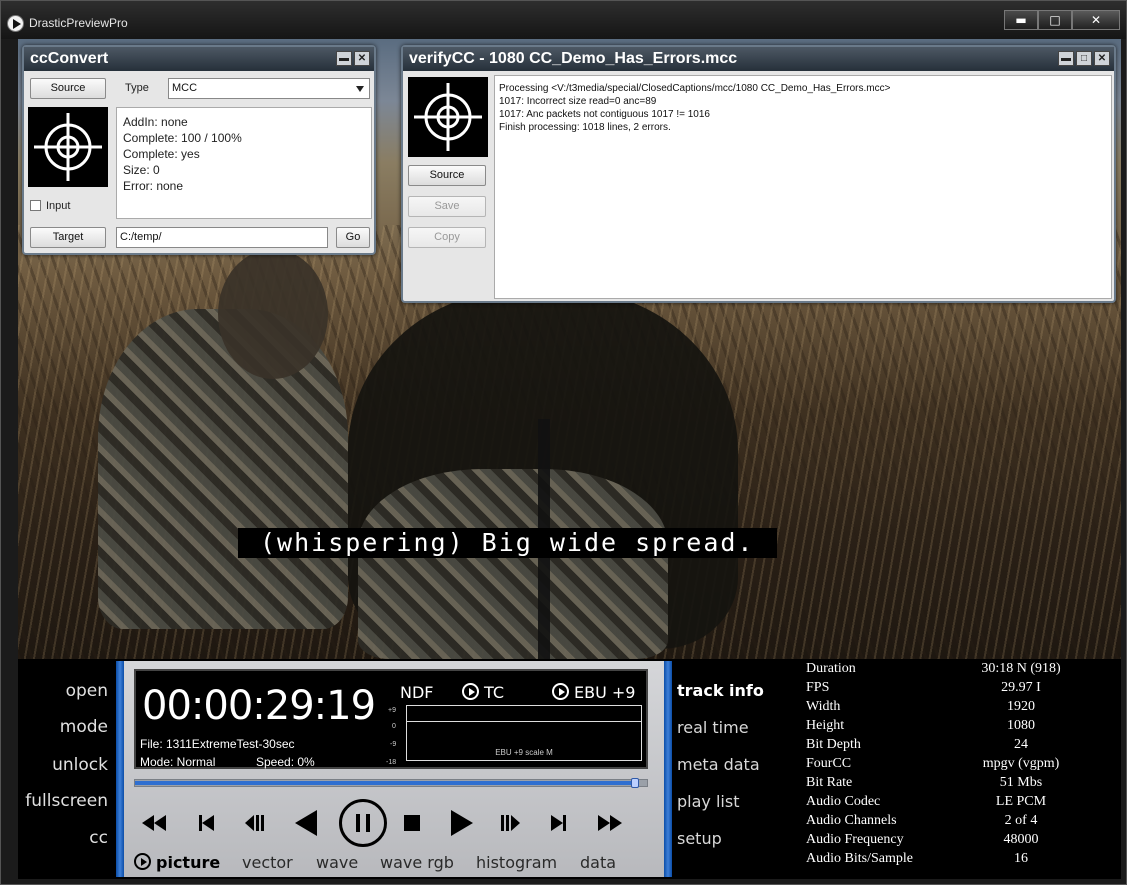  Describe the element at coordinates (417, 692) in the screenshot. I see `ndf-label: NDF` at that location.